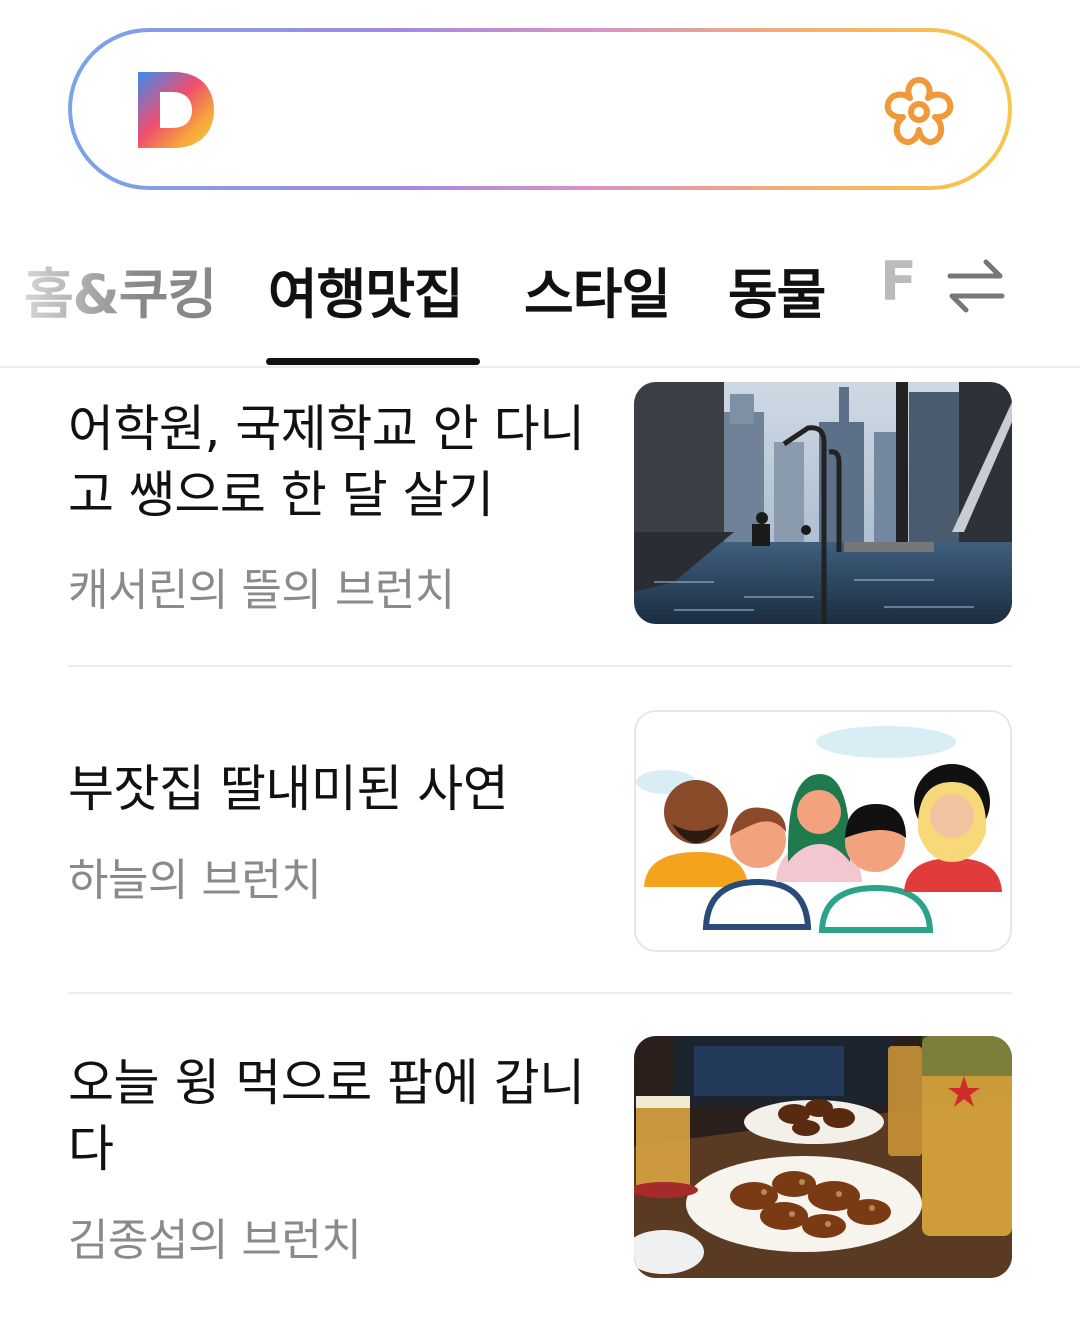 The height and width of the screenshot is (1323, 1080). I want to click on article-author: 캐서린의 뜰의 브런치, so click(261, 590).